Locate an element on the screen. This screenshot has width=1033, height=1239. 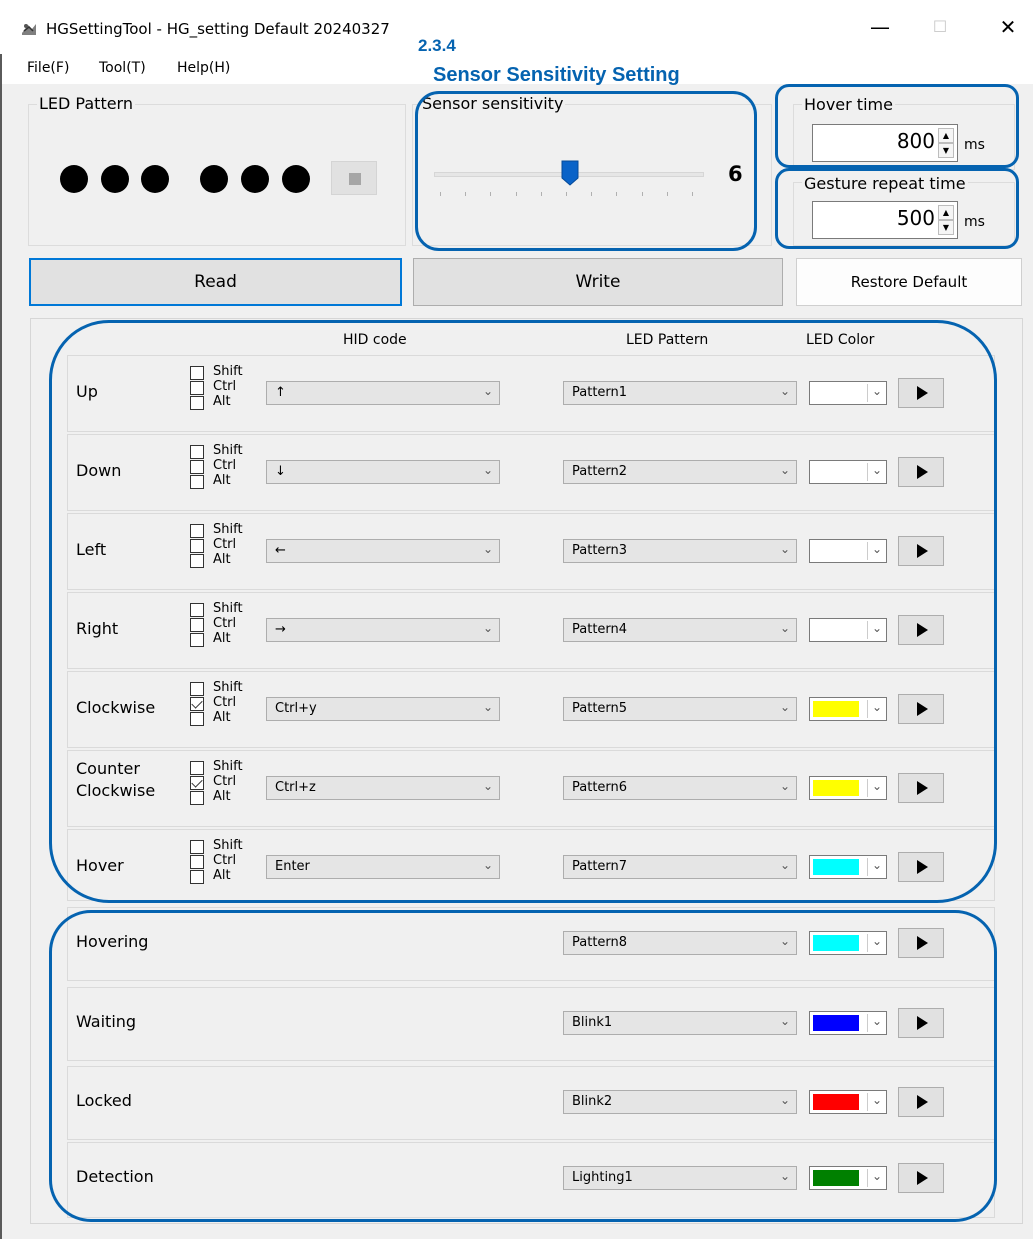
write-button: Write is located at coordinates (598, 282).